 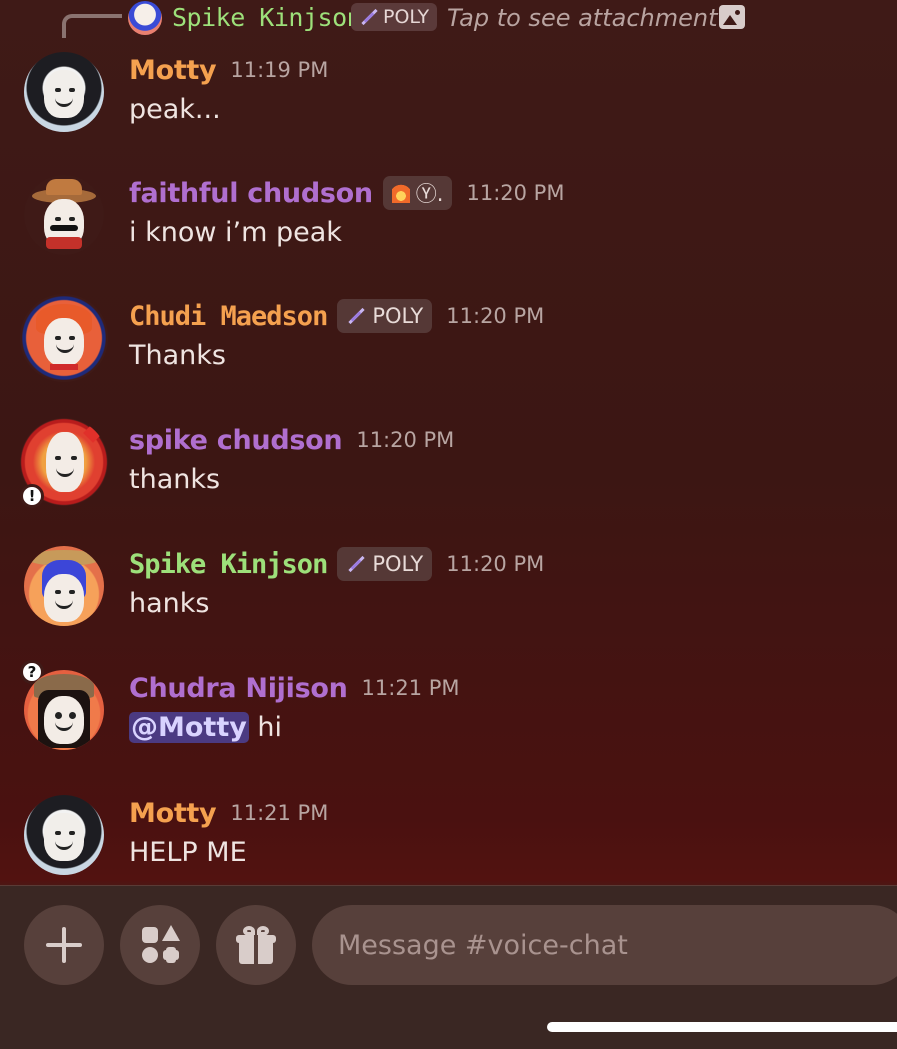 What do you see at coordinates (169, 603) in the screenshot?
I see `message-text: hanks` at bounding box center [169, 603].